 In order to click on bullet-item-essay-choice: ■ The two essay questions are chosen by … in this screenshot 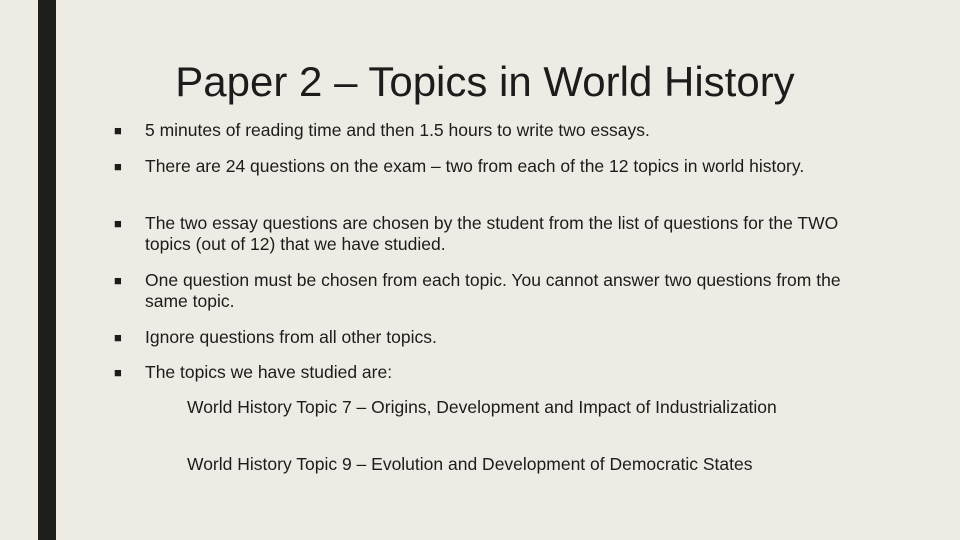, I will do `click(484, 234)`.